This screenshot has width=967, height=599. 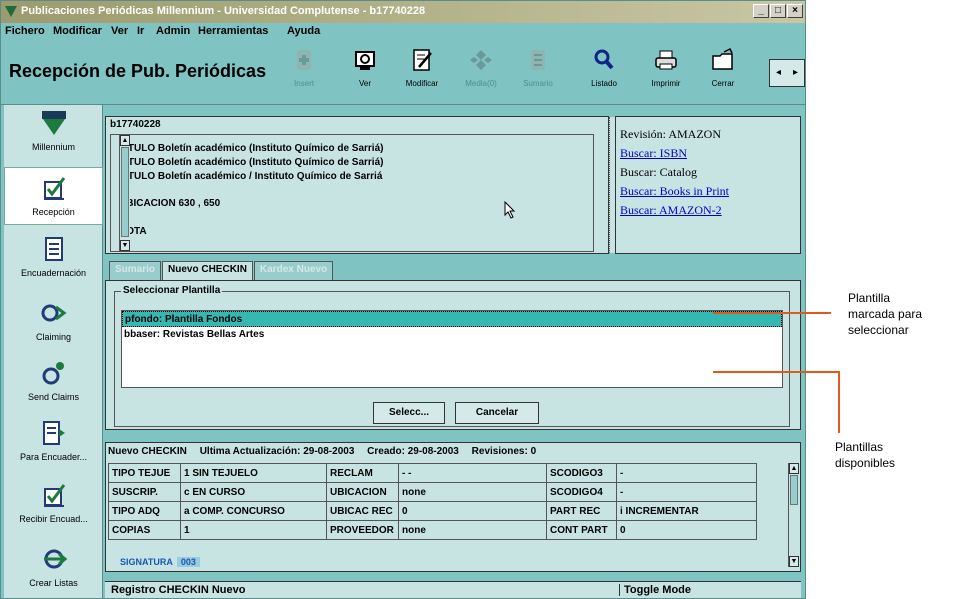 I want to click on menu-fichero: Fichero, so click(x=25, y=31).